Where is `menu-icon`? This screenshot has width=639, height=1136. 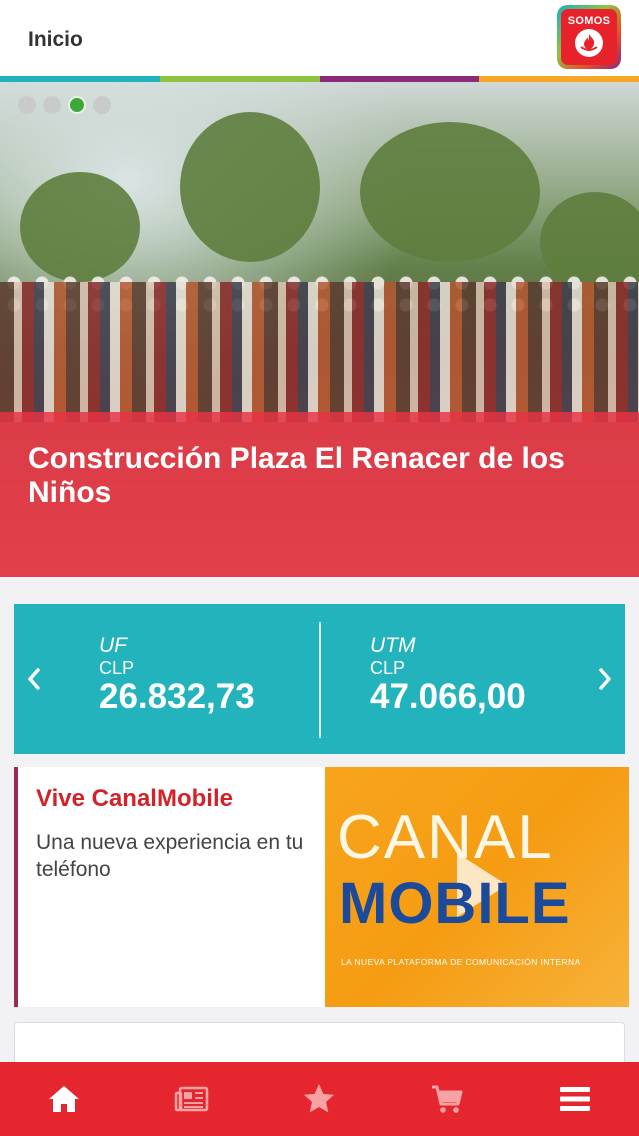
menu-icon is located at coordinates (575, 1099).